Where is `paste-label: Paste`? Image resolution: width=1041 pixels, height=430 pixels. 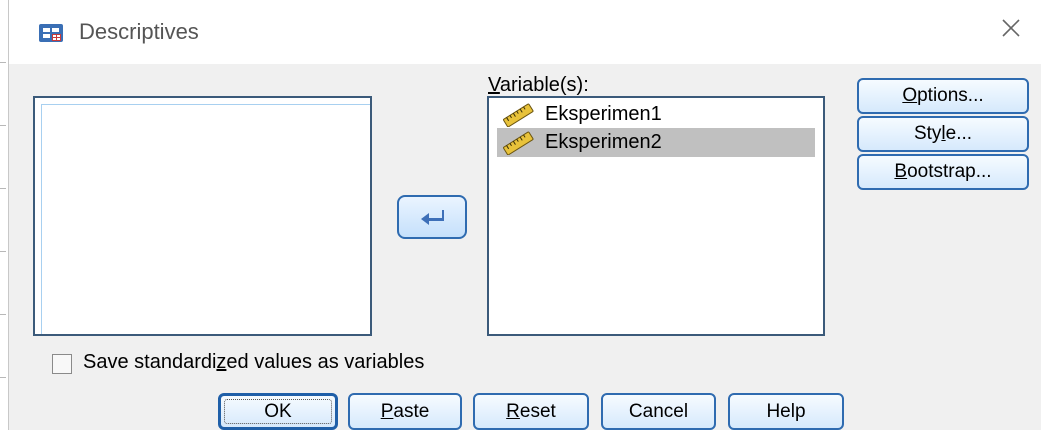 paste-label: Paste is located at coordinates (405, 411).